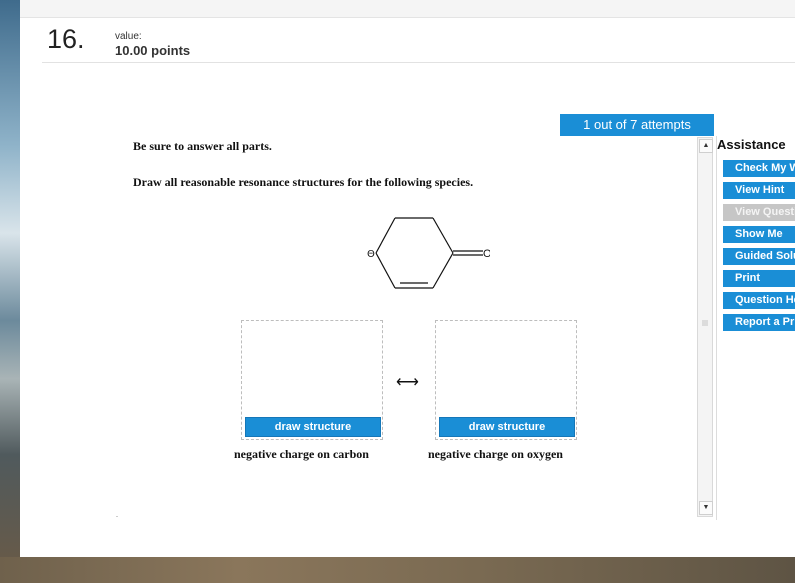 The width and height of the screenshot is (795, 583). I want to click on points-value: 10.00 points, so click(153, 50).